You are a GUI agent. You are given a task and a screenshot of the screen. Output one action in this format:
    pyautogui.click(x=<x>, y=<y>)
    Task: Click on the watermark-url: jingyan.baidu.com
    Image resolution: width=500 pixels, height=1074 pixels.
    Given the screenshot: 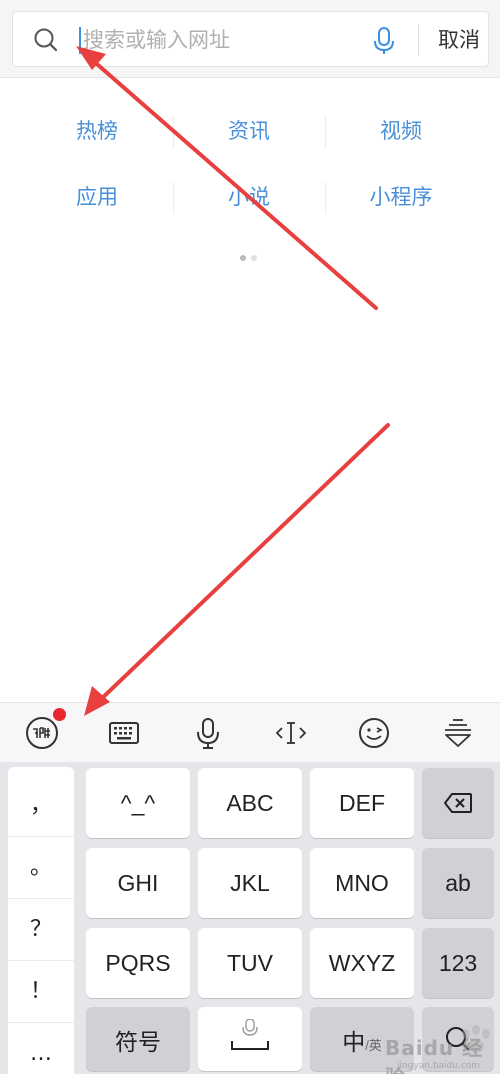 What is the action you would take?
    pyautogui.click(x=439, y=1066)
    